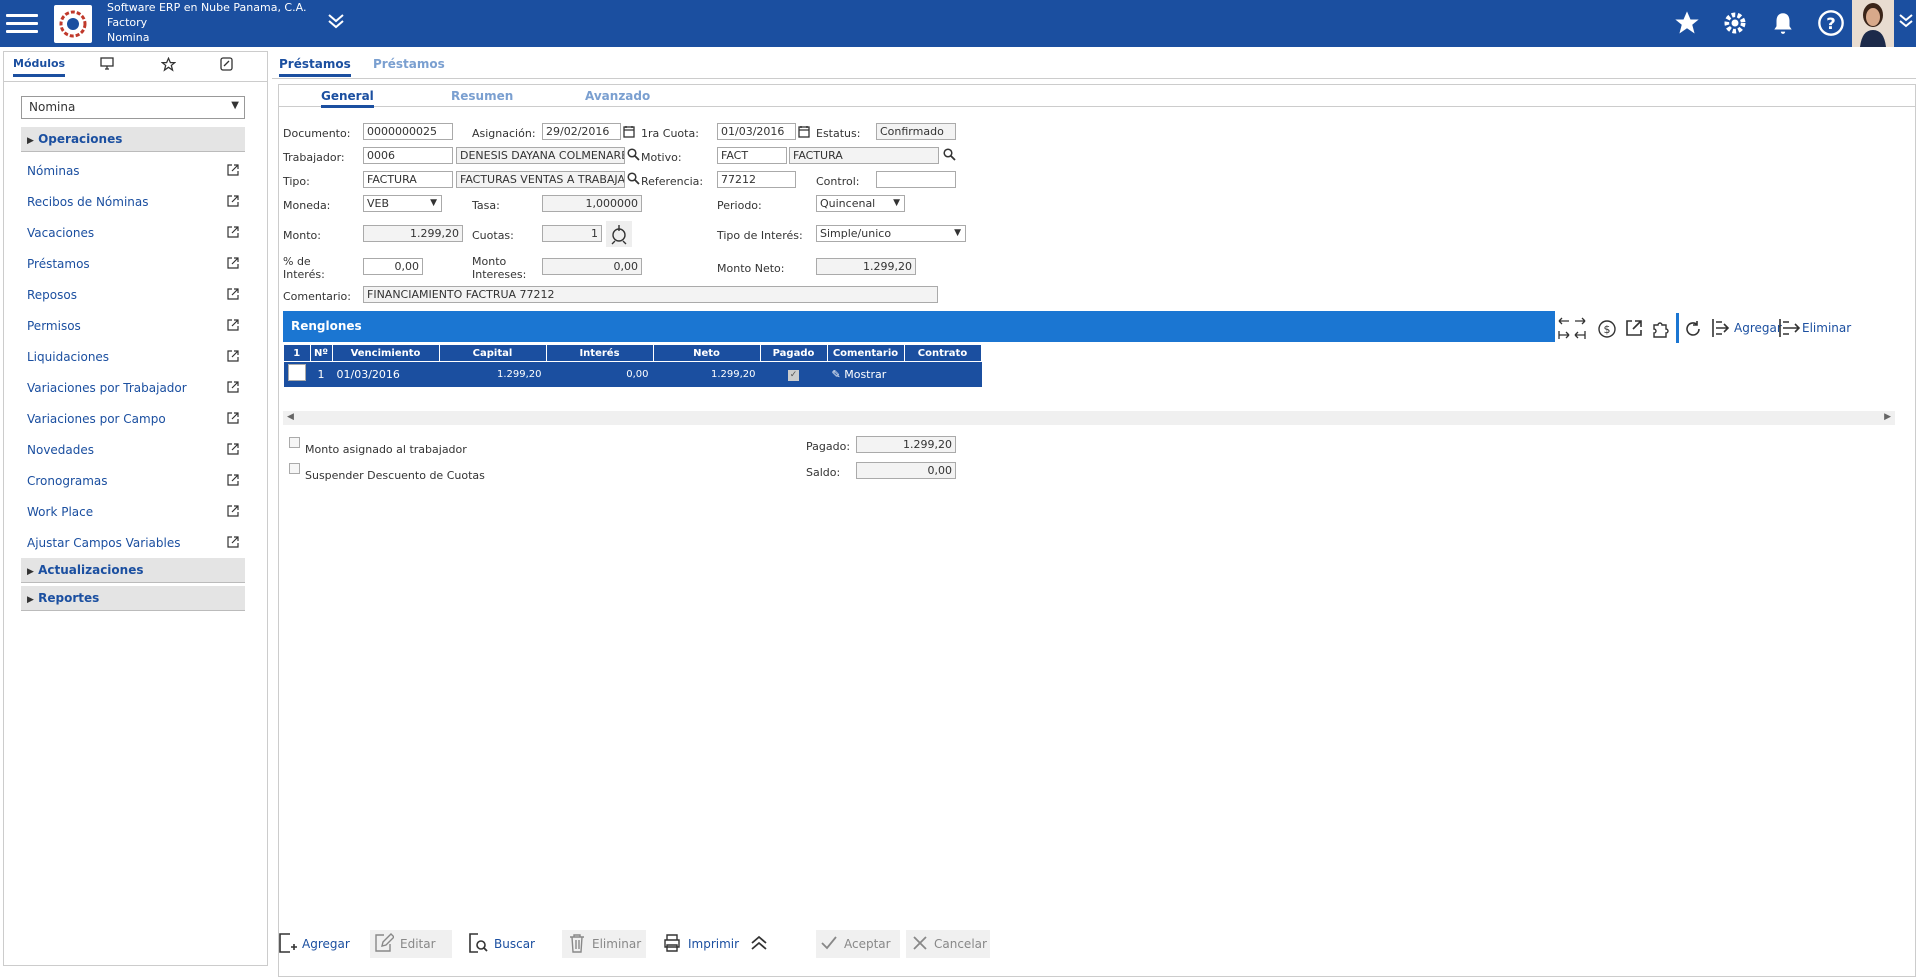 The width and height of the screenshot is (1916, 977). Describe the element at coordinates (581, 131) in the screenshot. I see `asignacion-field: 29/02/2016` at that location.